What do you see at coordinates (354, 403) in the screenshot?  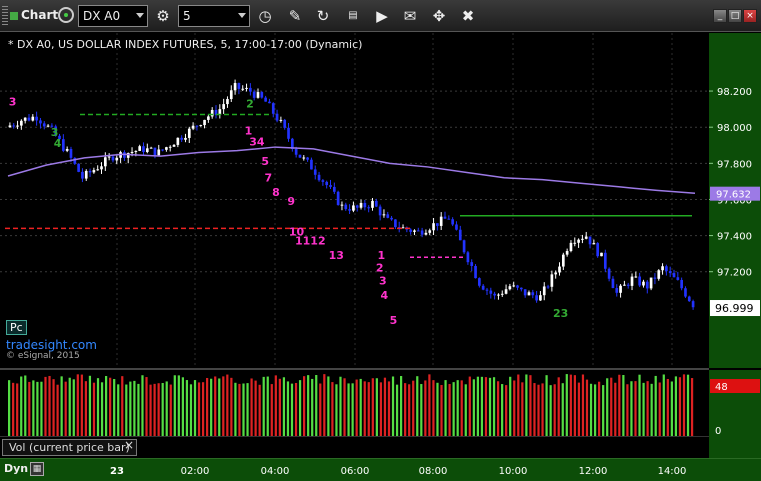 I see `volume-pane` at bounding box center [354, 403].